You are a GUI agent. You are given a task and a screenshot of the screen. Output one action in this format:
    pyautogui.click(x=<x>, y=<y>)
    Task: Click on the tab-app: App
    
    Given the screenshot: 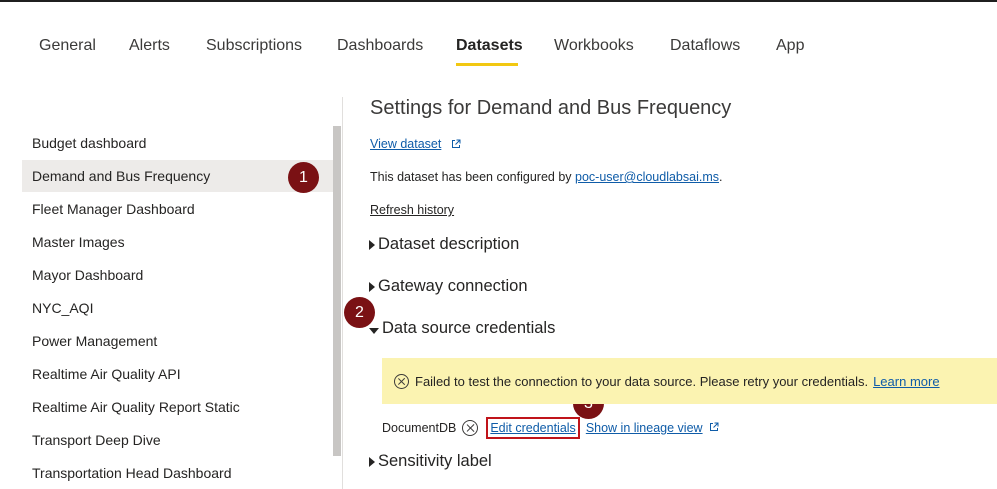 What is the action you would take?
    pyautogui.click(x=790, y=46)
    